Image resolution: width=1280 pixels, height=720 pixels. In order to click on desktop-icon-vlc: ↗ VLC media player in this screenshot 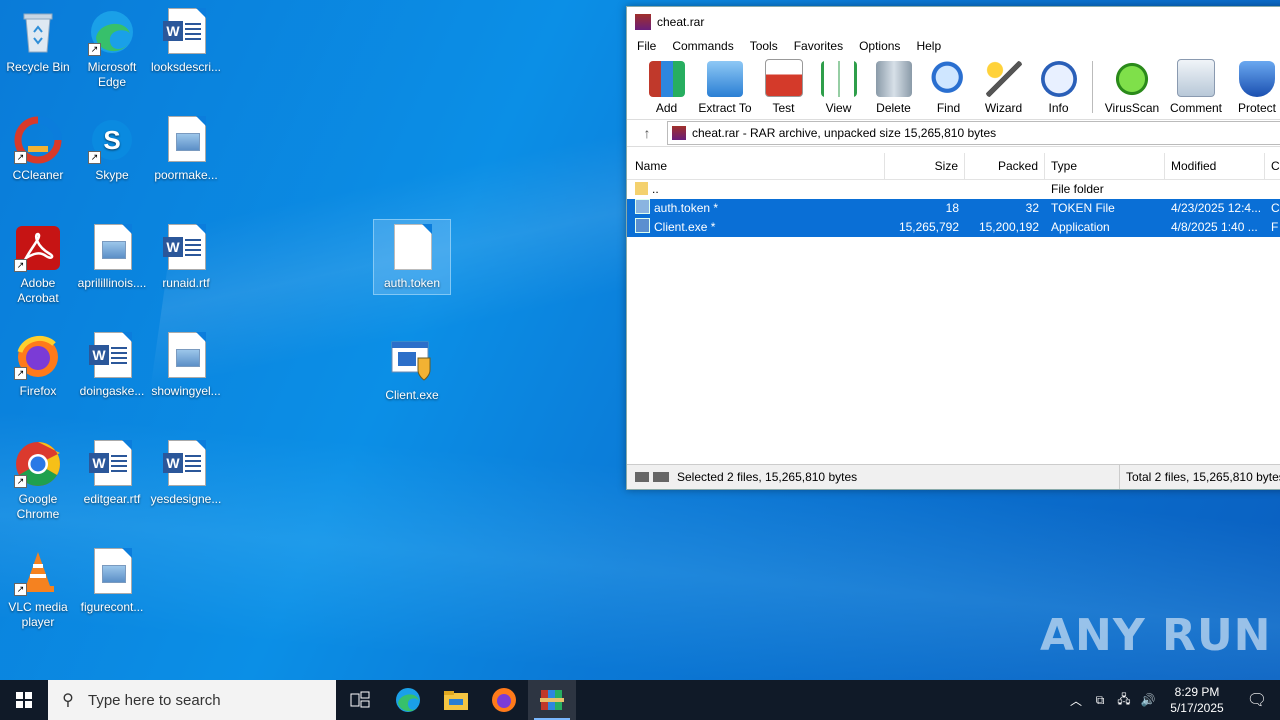, I will do `click(38, 589)`.